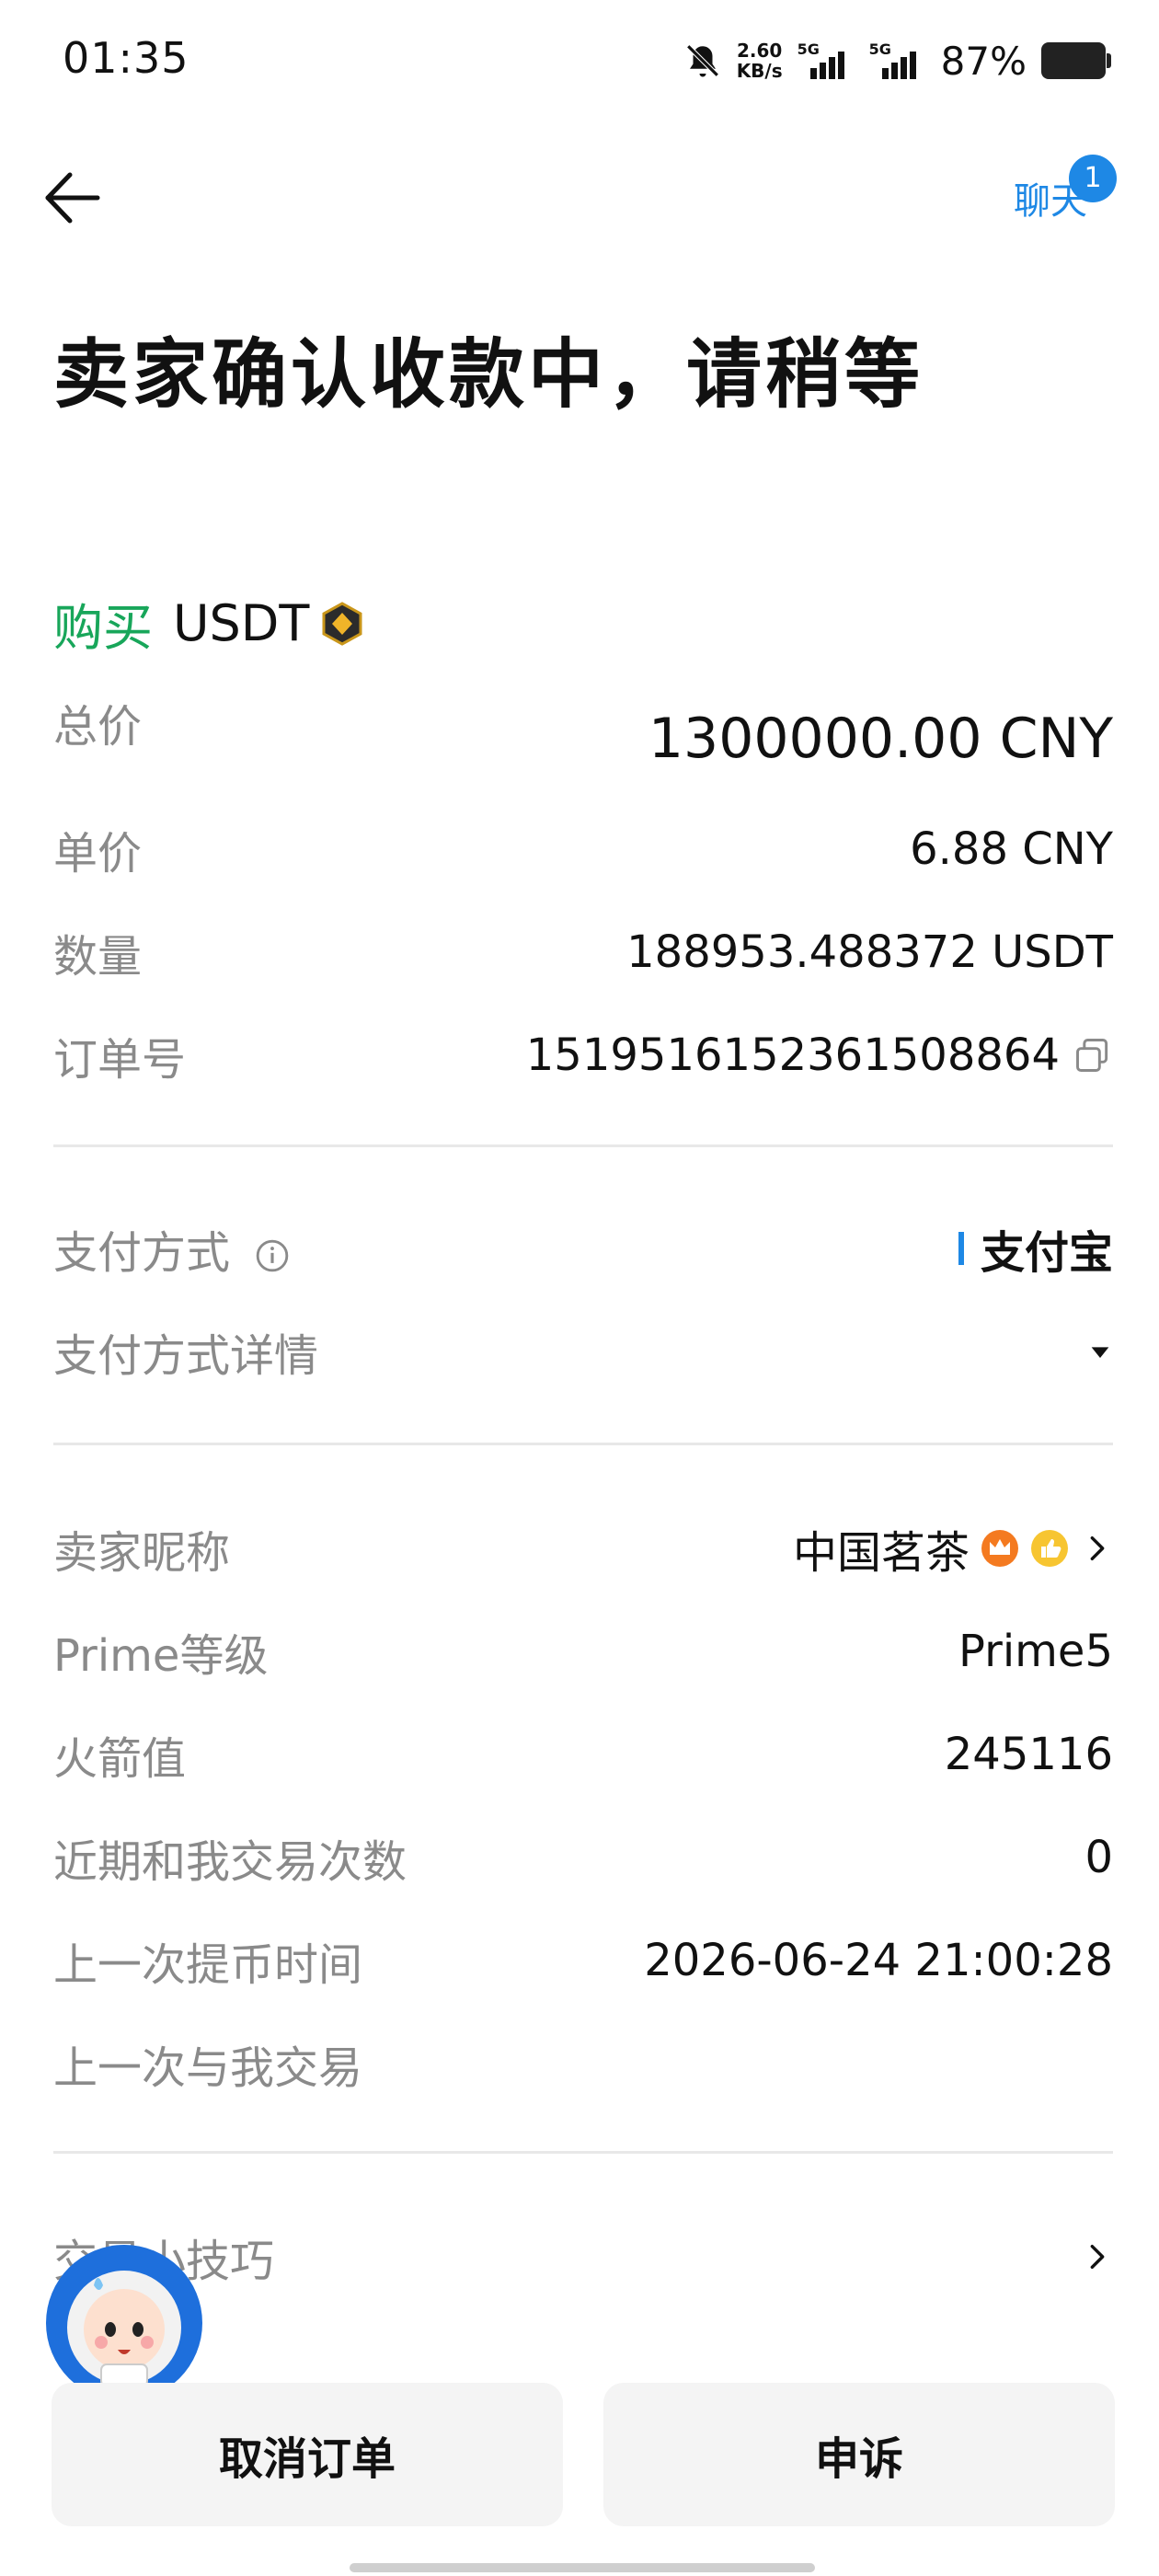 The height and width of the screenshot is (2576, 1159). I want to click on astronaut-mascot-icon, so click(124, 2329).